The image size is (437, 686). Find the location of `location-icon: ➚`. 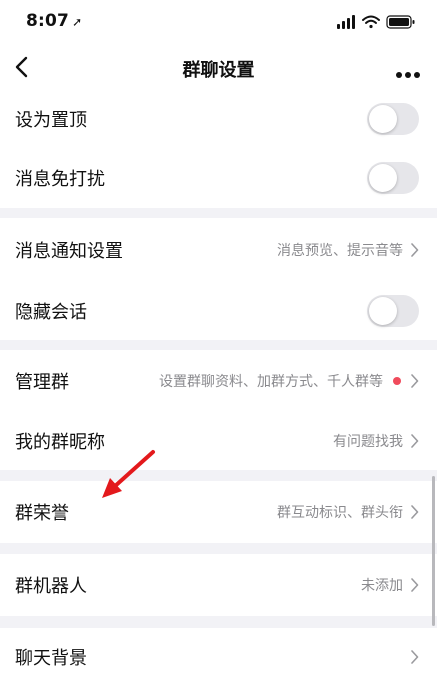

location-icon: ➚ is located at coordinates (77, 22).